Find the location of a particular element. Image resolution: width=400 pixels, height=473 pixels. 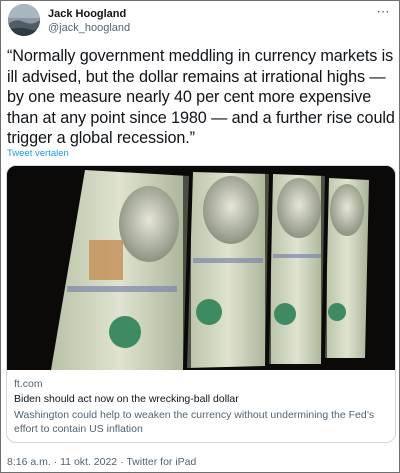

tweet-date: 11 okt. 2022 is located at coordinates (88, 462).